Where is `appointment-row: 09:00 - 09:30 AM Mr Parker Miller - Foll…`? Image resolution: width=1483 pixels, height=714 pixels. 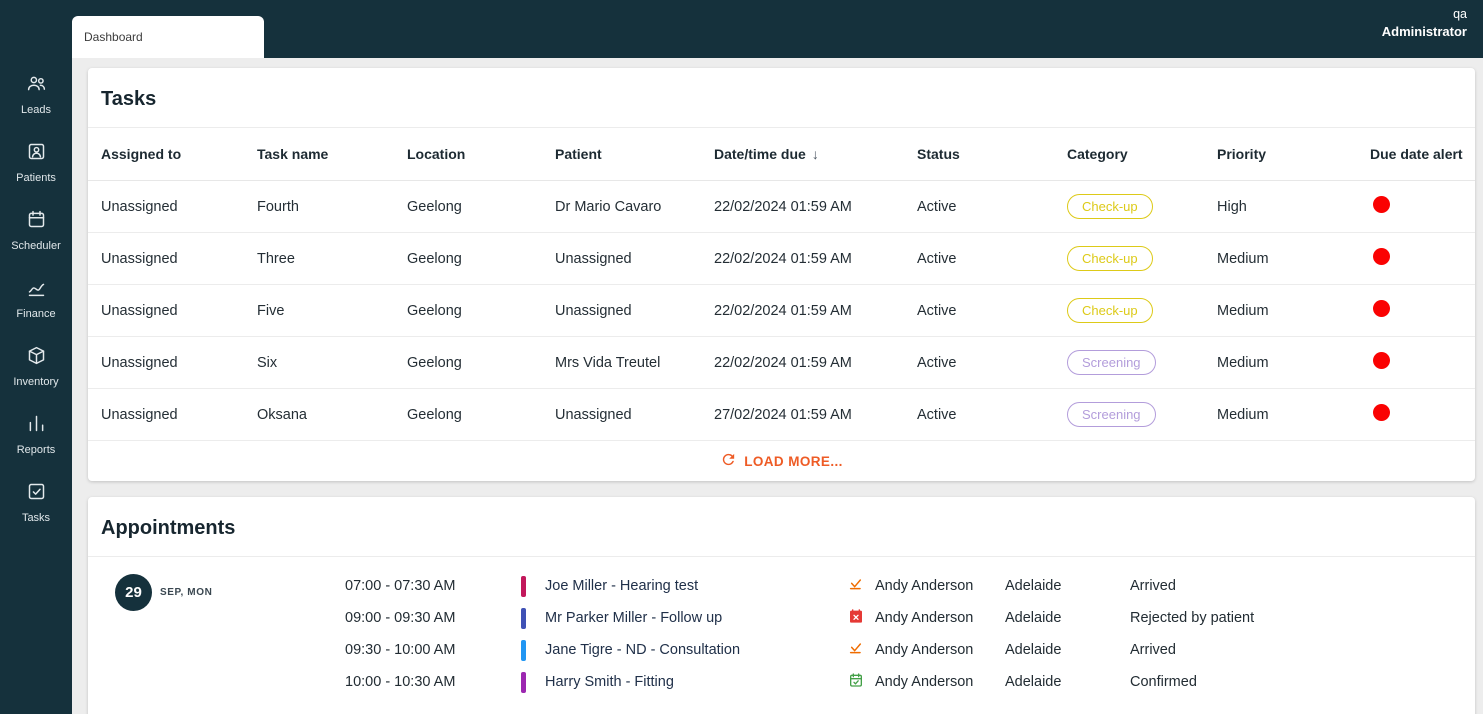 appointment-row: 09:00 - 09:30 AM Mr Parker Miller - Foll… is located at coordinates (910, 618).